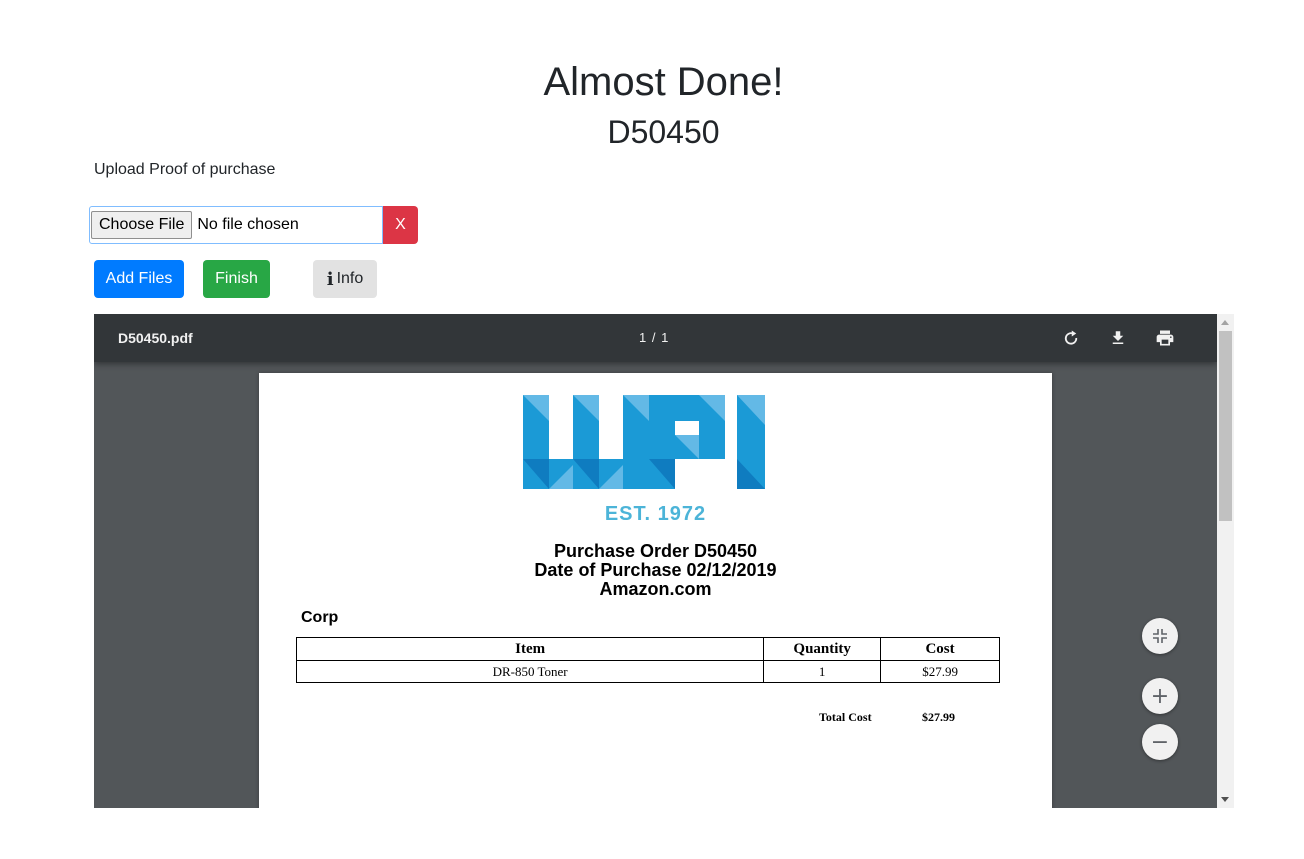 This screenshot has width=1304, height=859. I want to click on po-title: Purchase Order D50450, so click(655, 551).